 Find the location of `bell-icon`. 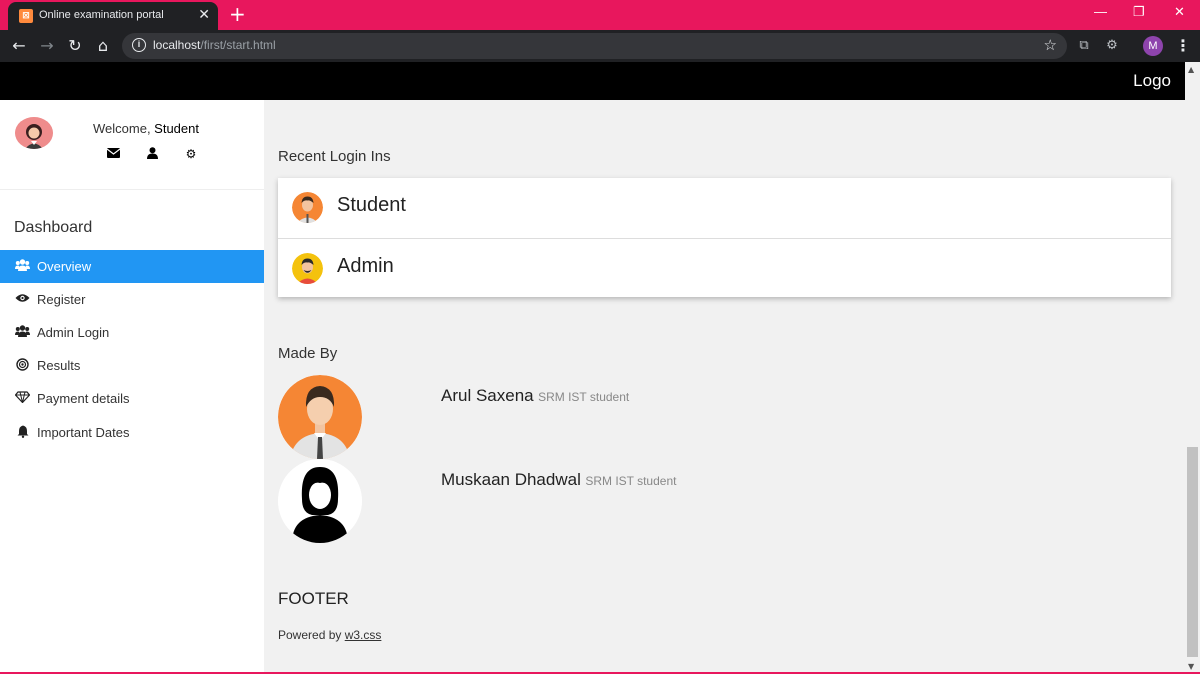

bell-icon is located at coordinates (22, 432).